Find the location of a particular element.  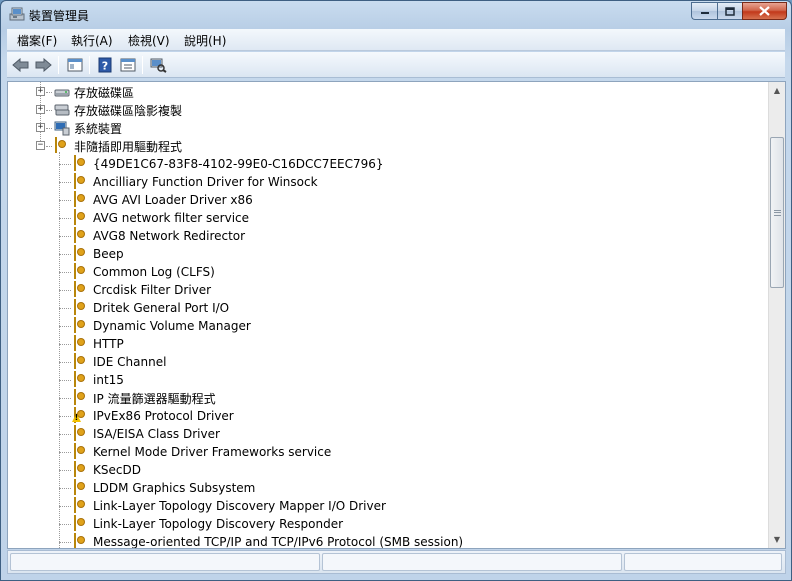

maximize-icon is located at coordinates (730, 11).